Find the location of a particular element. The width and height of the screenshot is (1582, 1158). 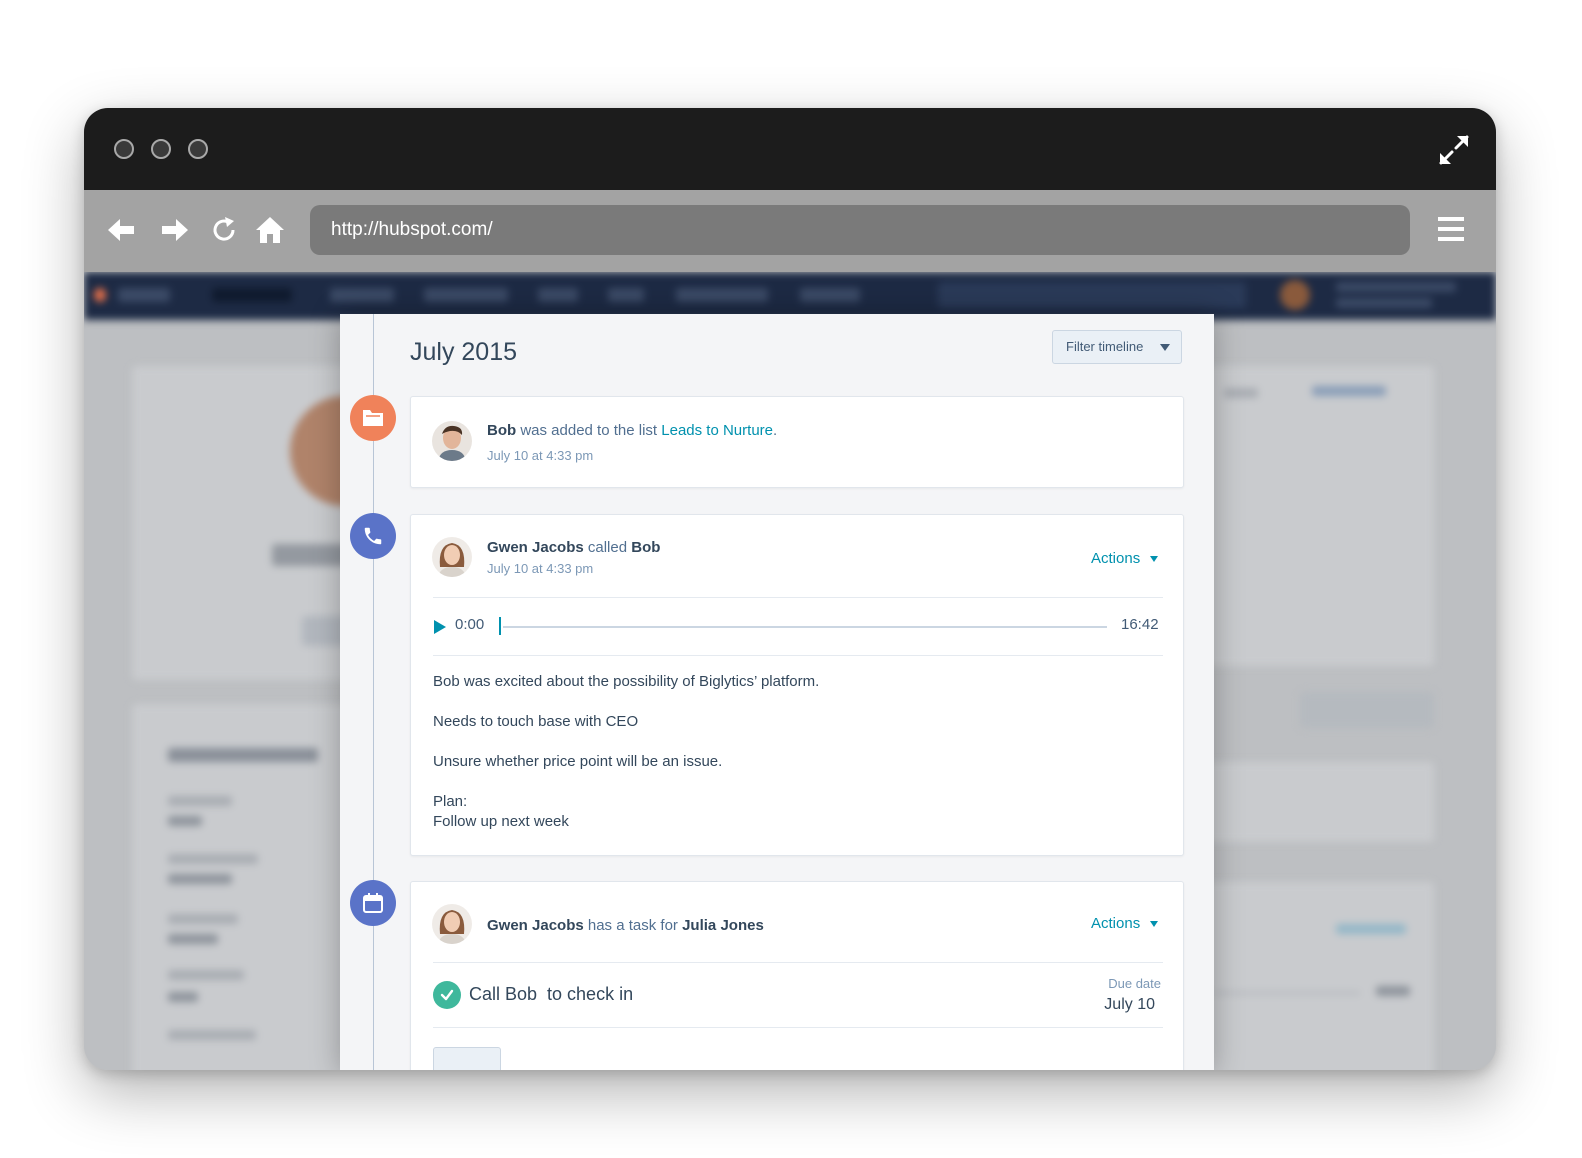

event-headline: Gwen Jacobs called Bob is located at coordinates (573, 547).